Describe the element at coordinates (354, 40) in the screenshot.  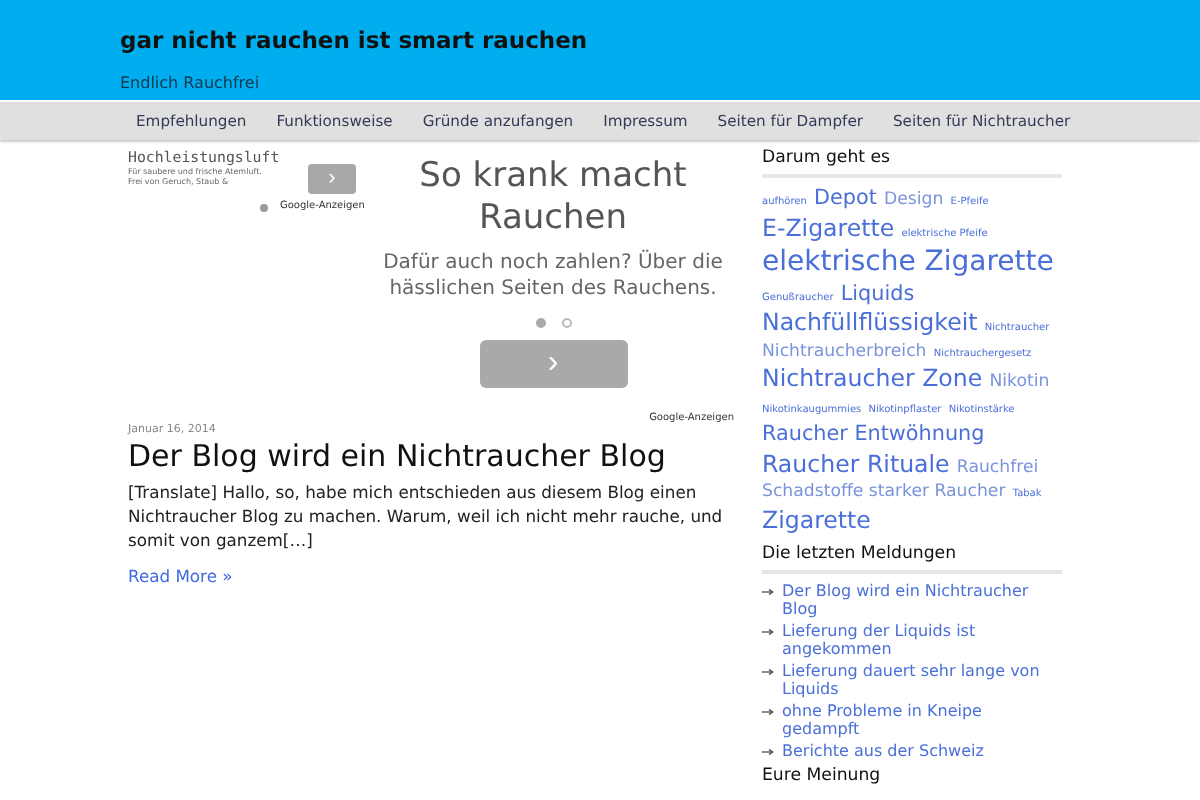
I see `site-title: gar nicht rauchen ist smart rauchen` at that location.